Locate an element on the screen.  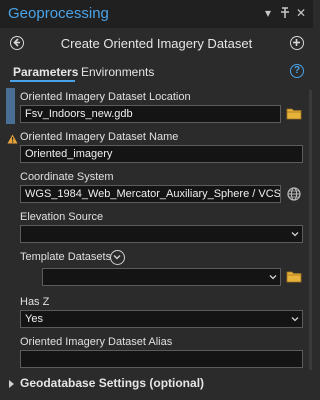
tool-title: Create Oriented Imagery Dataset is located at coordinates (156, 43).